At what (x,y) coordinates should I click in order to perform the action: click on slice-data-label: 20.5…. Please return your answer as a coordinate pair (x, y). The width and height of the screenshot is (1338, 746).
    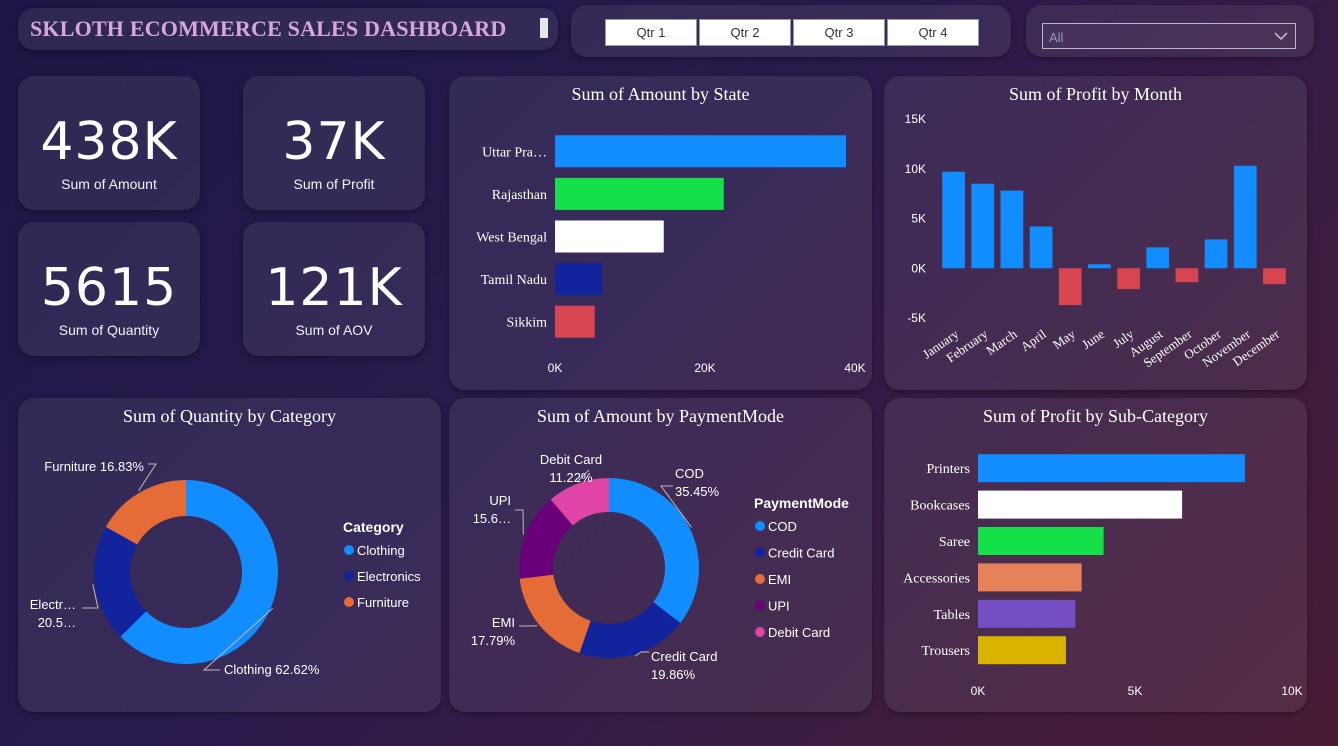
    Looking at the image, I should click on (57, 622).